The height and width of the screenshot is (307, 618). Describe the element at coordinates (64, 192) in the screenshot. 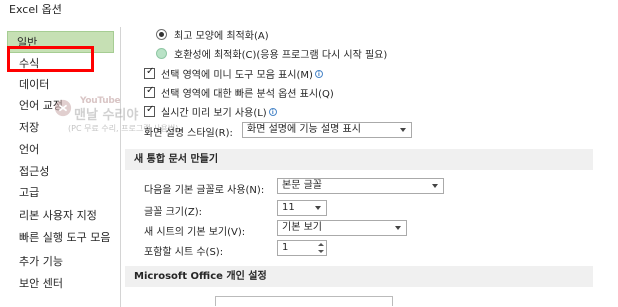

I see `sidebar-item-advanced: 고급` at that location.